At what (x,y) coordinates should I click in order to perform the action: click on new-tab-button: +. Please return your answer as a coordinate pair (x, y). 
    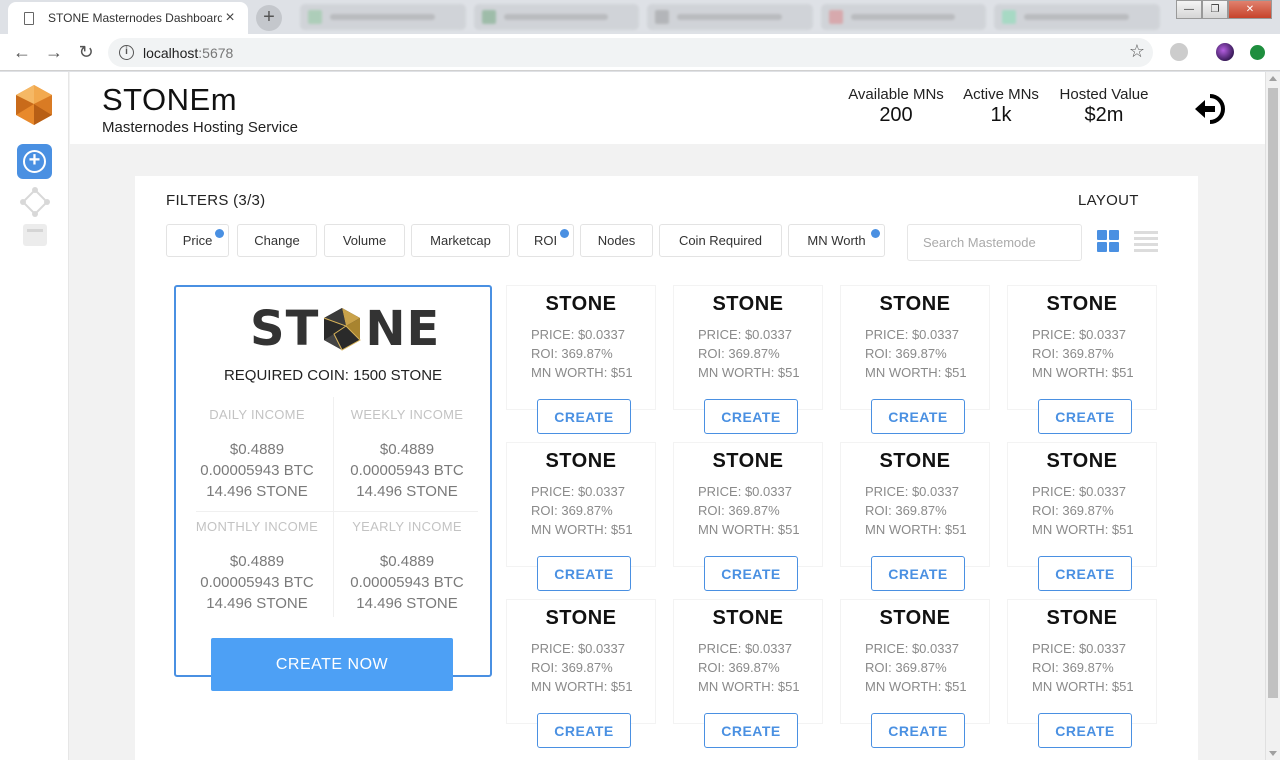
    Looking at the image, I should click on (269, 18).